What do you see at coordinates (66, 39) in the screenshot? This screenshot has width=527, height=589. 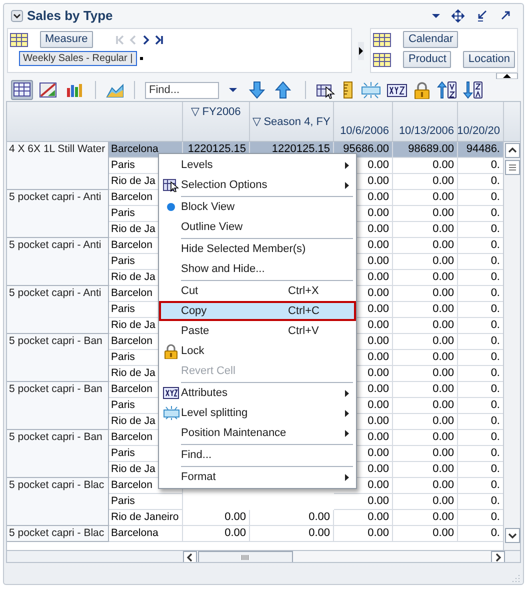 I see `measure-button: Measure` at bounding box center [66, 39].